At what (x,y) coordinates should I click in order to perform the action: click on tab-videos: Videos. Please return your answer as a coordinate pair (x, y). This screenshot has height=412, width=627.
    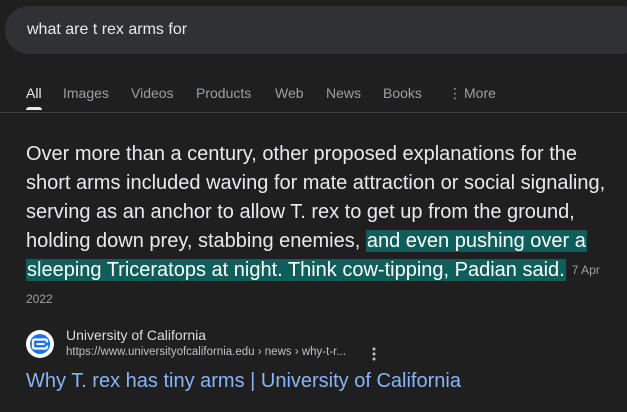
    Looking at the image, I should click on (152, 93).